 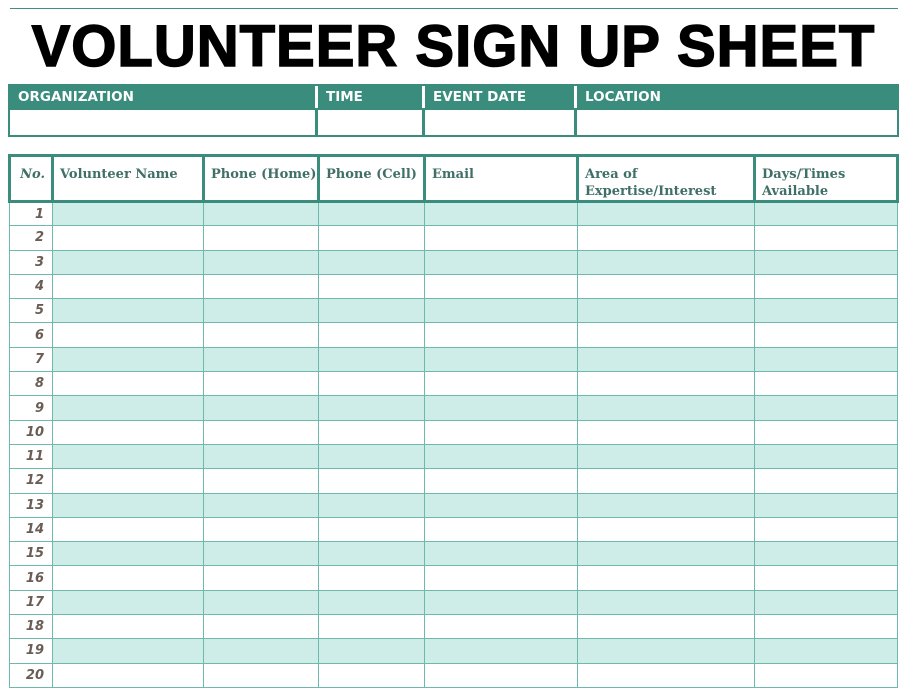 I want to click on organization-field, so click(x=164, y=122).